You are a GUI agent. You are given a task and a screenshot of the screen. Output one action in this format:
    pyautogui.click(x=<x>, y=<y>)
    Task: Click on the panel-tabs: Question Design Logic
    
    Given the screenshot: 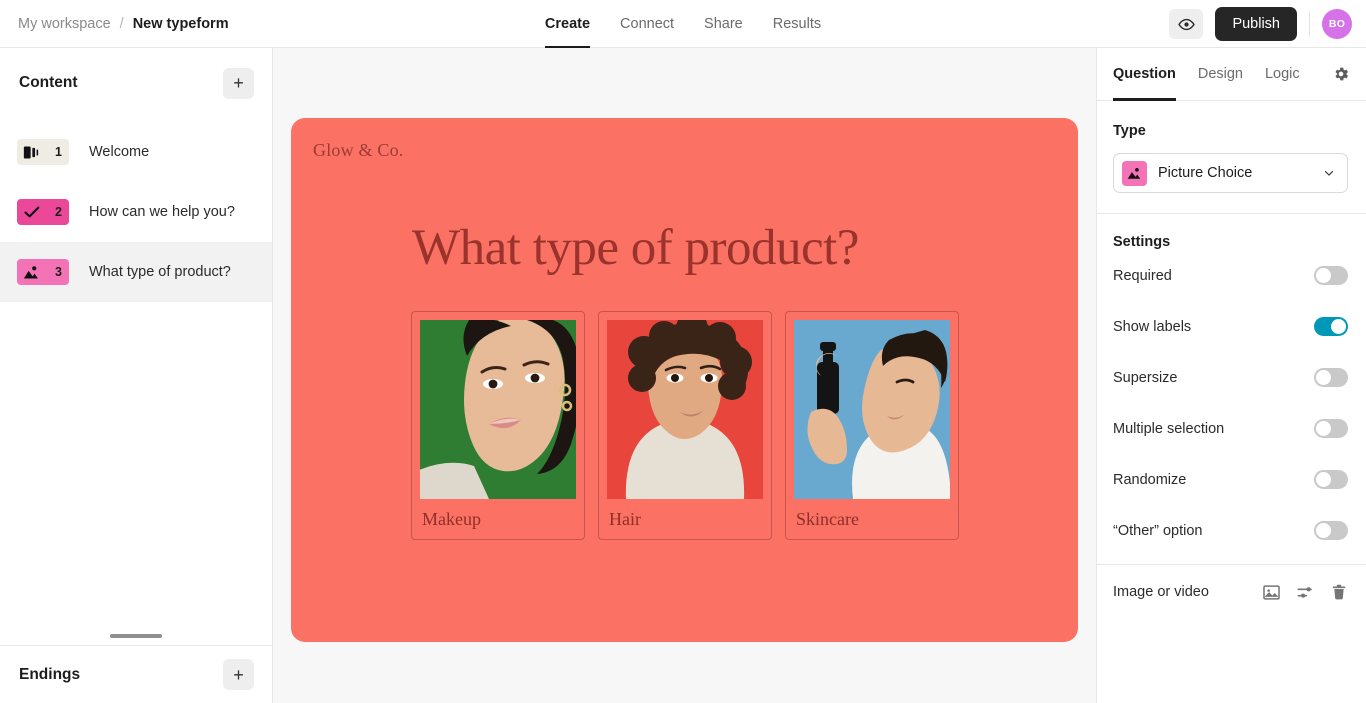 What is the action you would take?
    pyautogui.click(x=1231, y=74)
    